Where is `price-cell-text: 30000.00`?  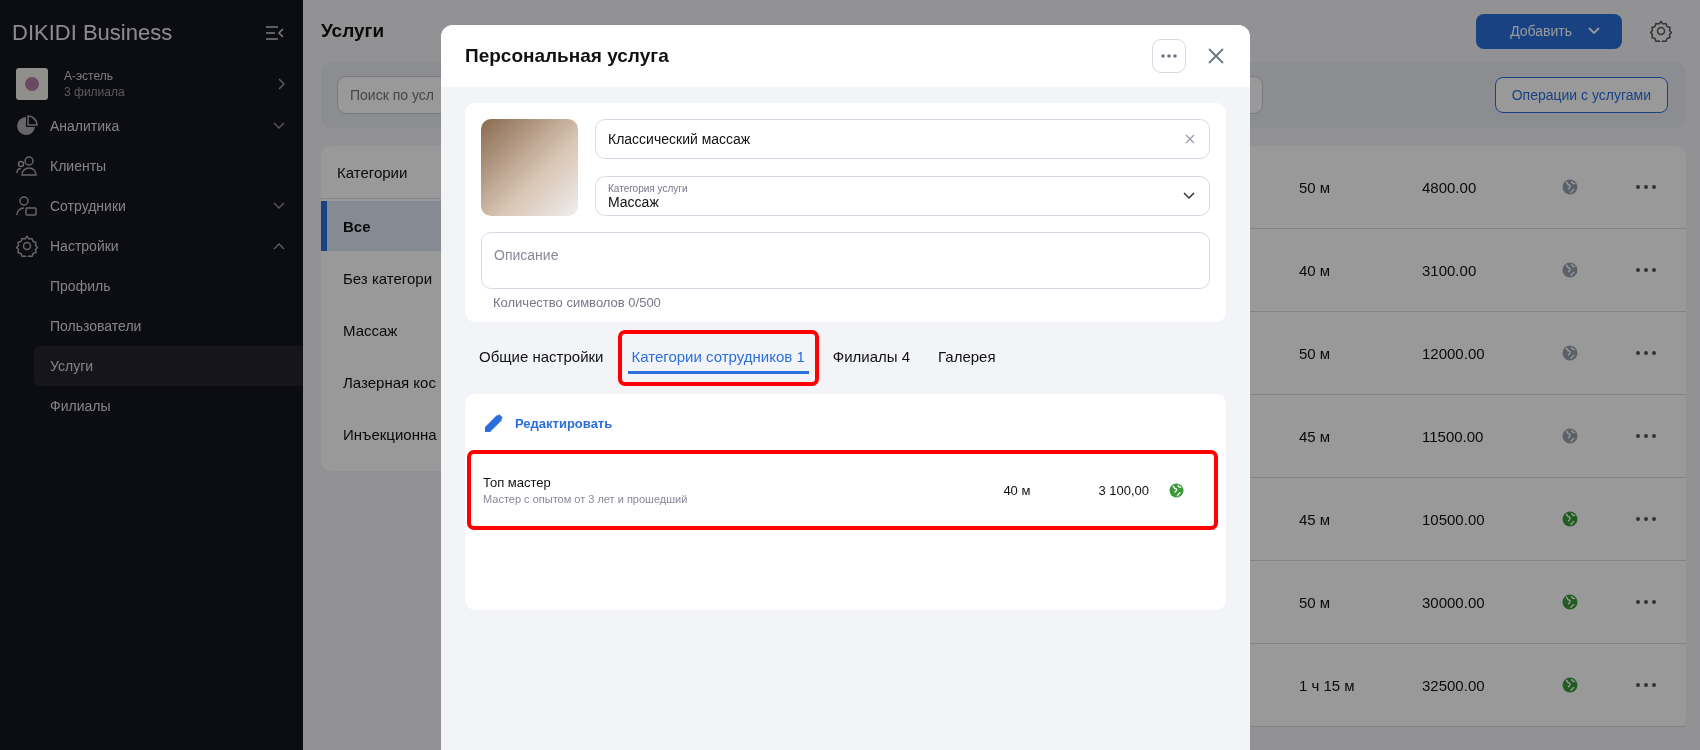
price-cell-text: 30000.00 is located at coordinates (1454, 602).